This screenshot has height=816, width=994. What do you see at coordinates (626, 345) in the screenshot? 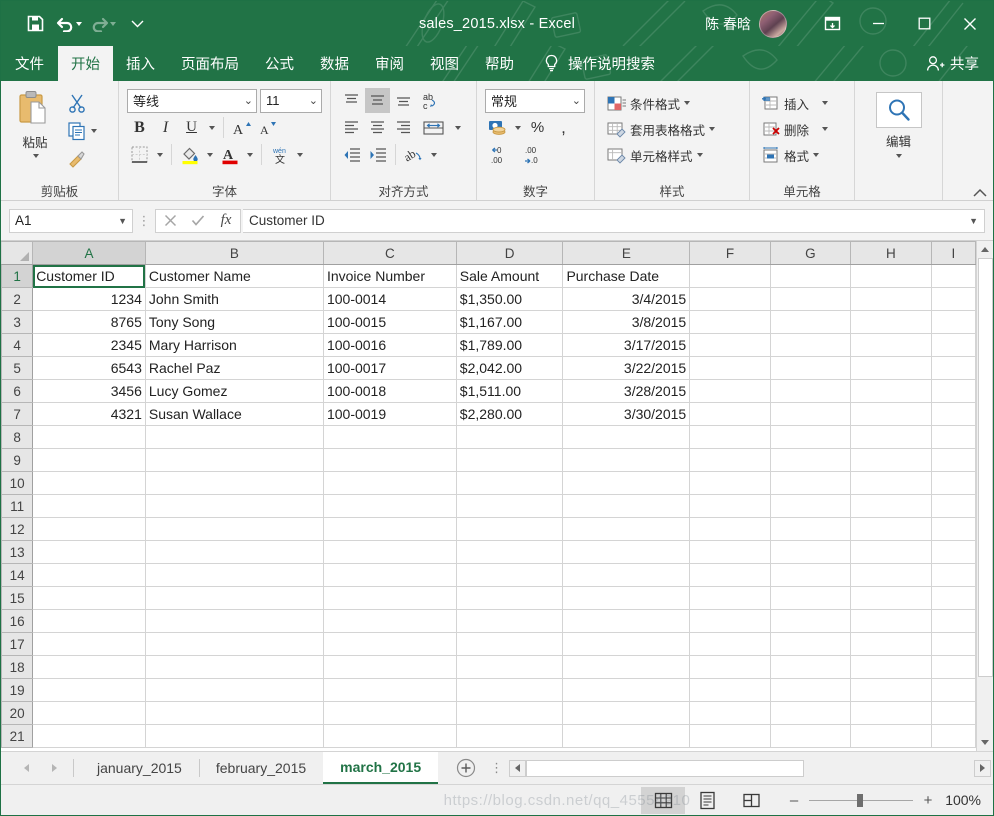
I see `cell-e4: 3/17/2015` at bounding box center [626, 345].